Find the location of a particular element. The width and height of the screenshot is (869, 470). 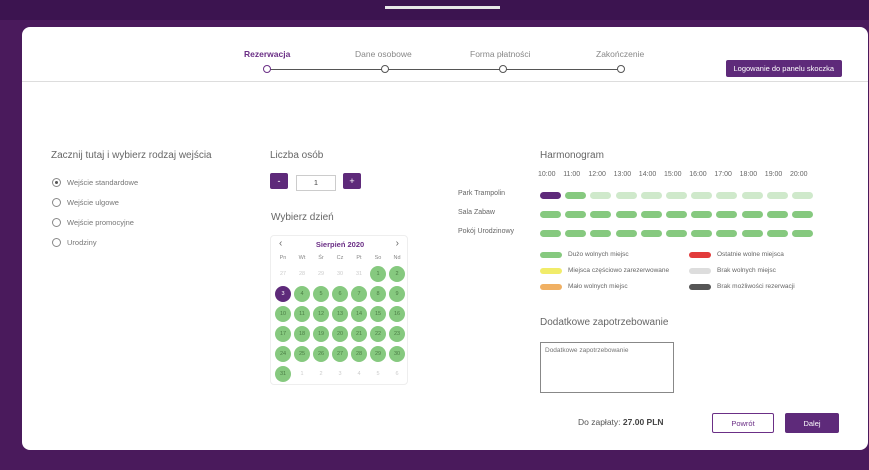

time-label: 19:00 is located at coordinates (773, 174).